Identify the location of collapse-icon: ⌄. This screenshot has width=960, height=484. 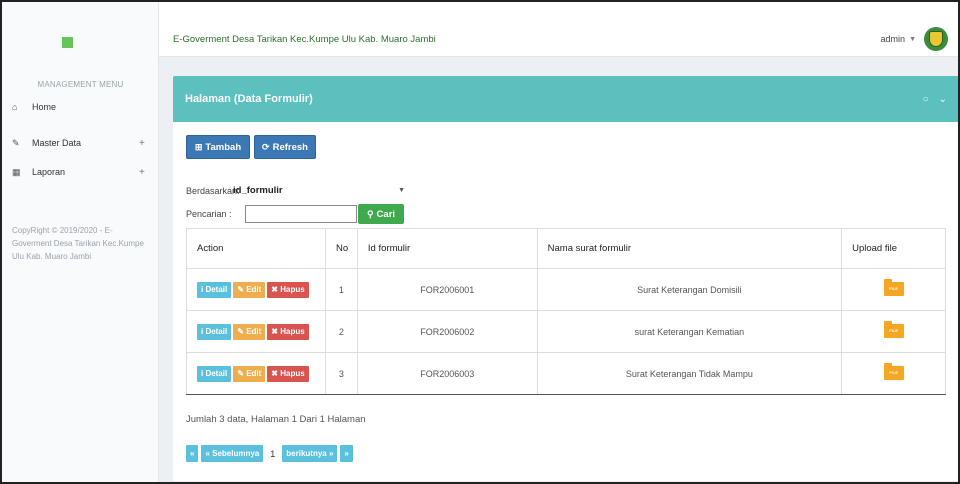
(943, 99).